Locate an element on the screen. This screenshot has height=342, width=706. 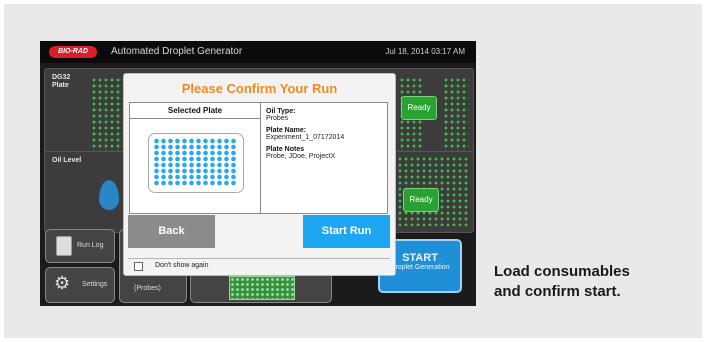
plate-name-label: Plate Name: is located at coordinates (286, 130).